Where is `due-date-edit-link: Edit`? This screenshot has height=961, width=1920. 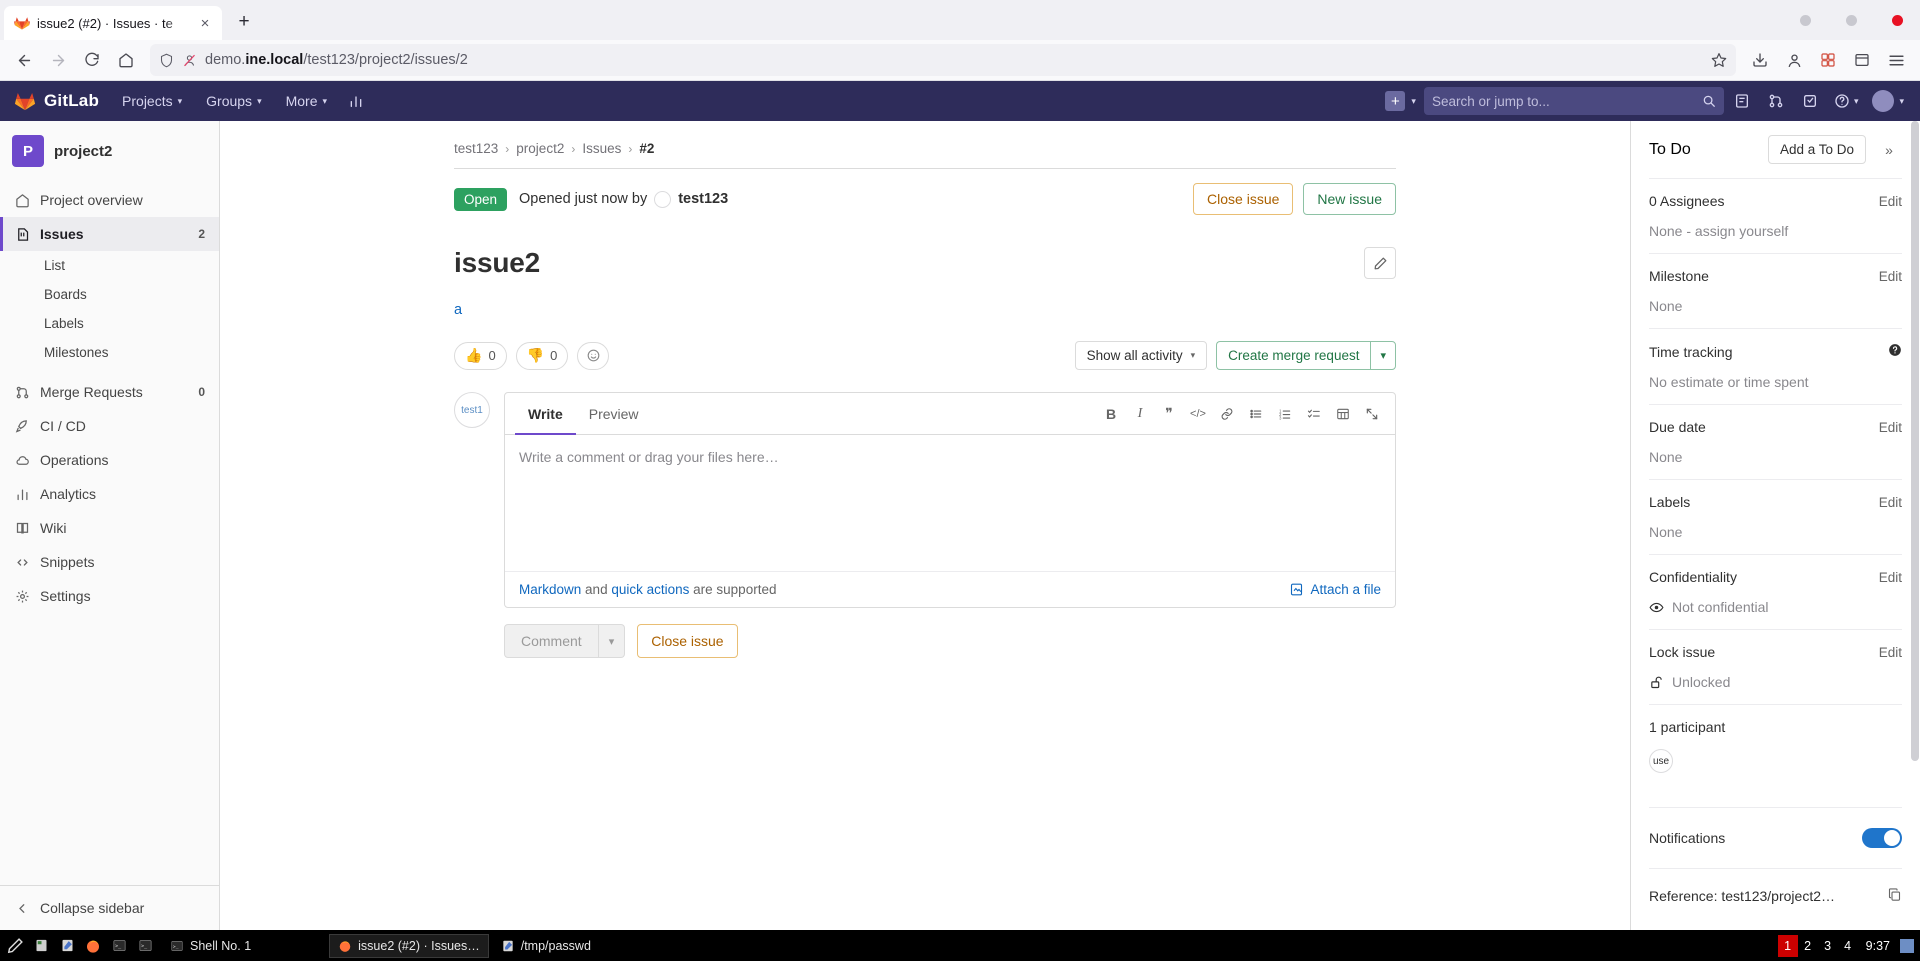
due-date-edit-link: Edit is located at coordinates (1890, 427).